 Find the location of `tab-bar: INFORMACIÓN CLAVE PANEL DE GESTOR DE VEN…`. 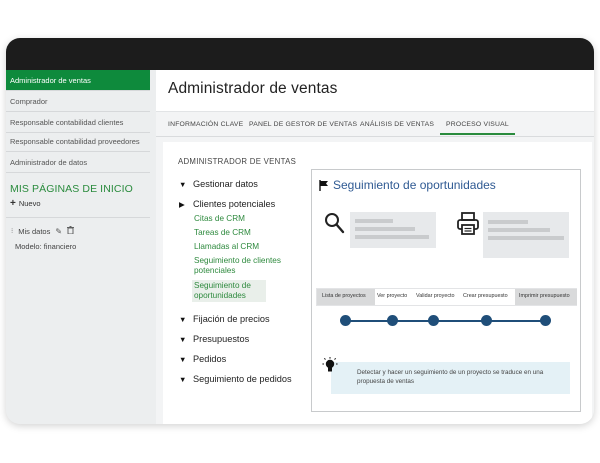

tab-bar: INFORMACIÓN CLAVE PANEL DE GESTOR DE VEN… is located at coordinates (375, 127).